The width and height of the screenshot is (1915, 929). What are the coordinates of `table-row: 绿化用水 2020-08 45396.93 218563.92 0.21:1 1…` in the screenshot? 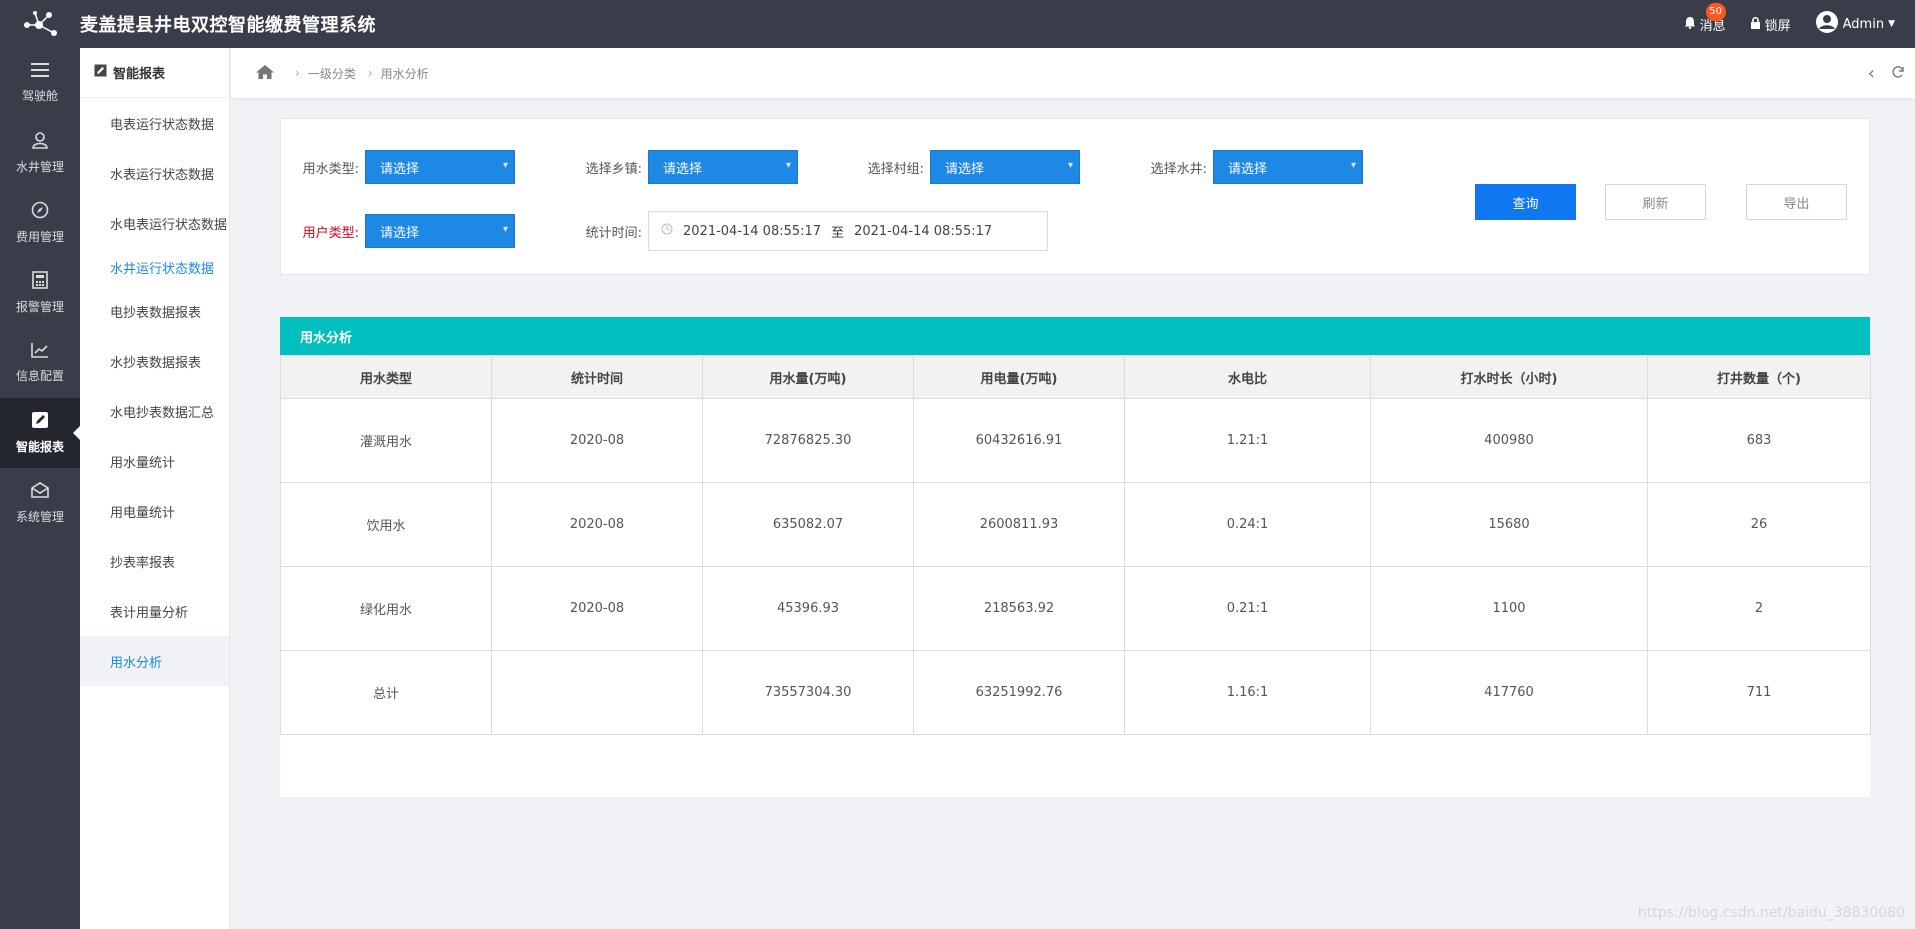 It's located at (1075, 608).